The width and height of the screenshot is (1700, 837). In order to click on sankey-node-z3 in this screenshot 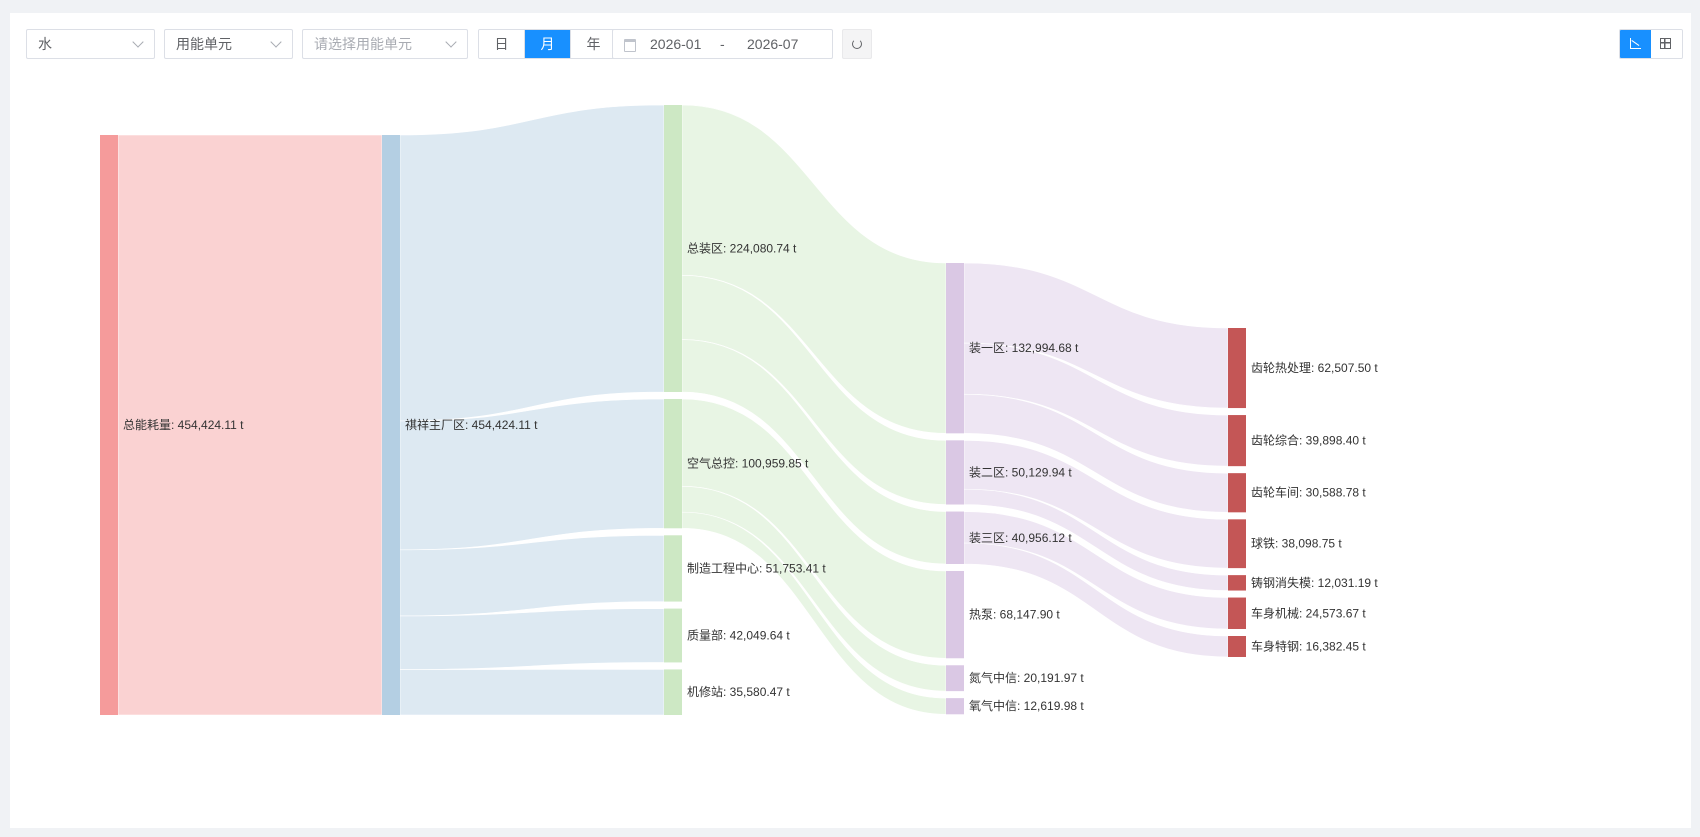, I will do `click(955, 537)`.